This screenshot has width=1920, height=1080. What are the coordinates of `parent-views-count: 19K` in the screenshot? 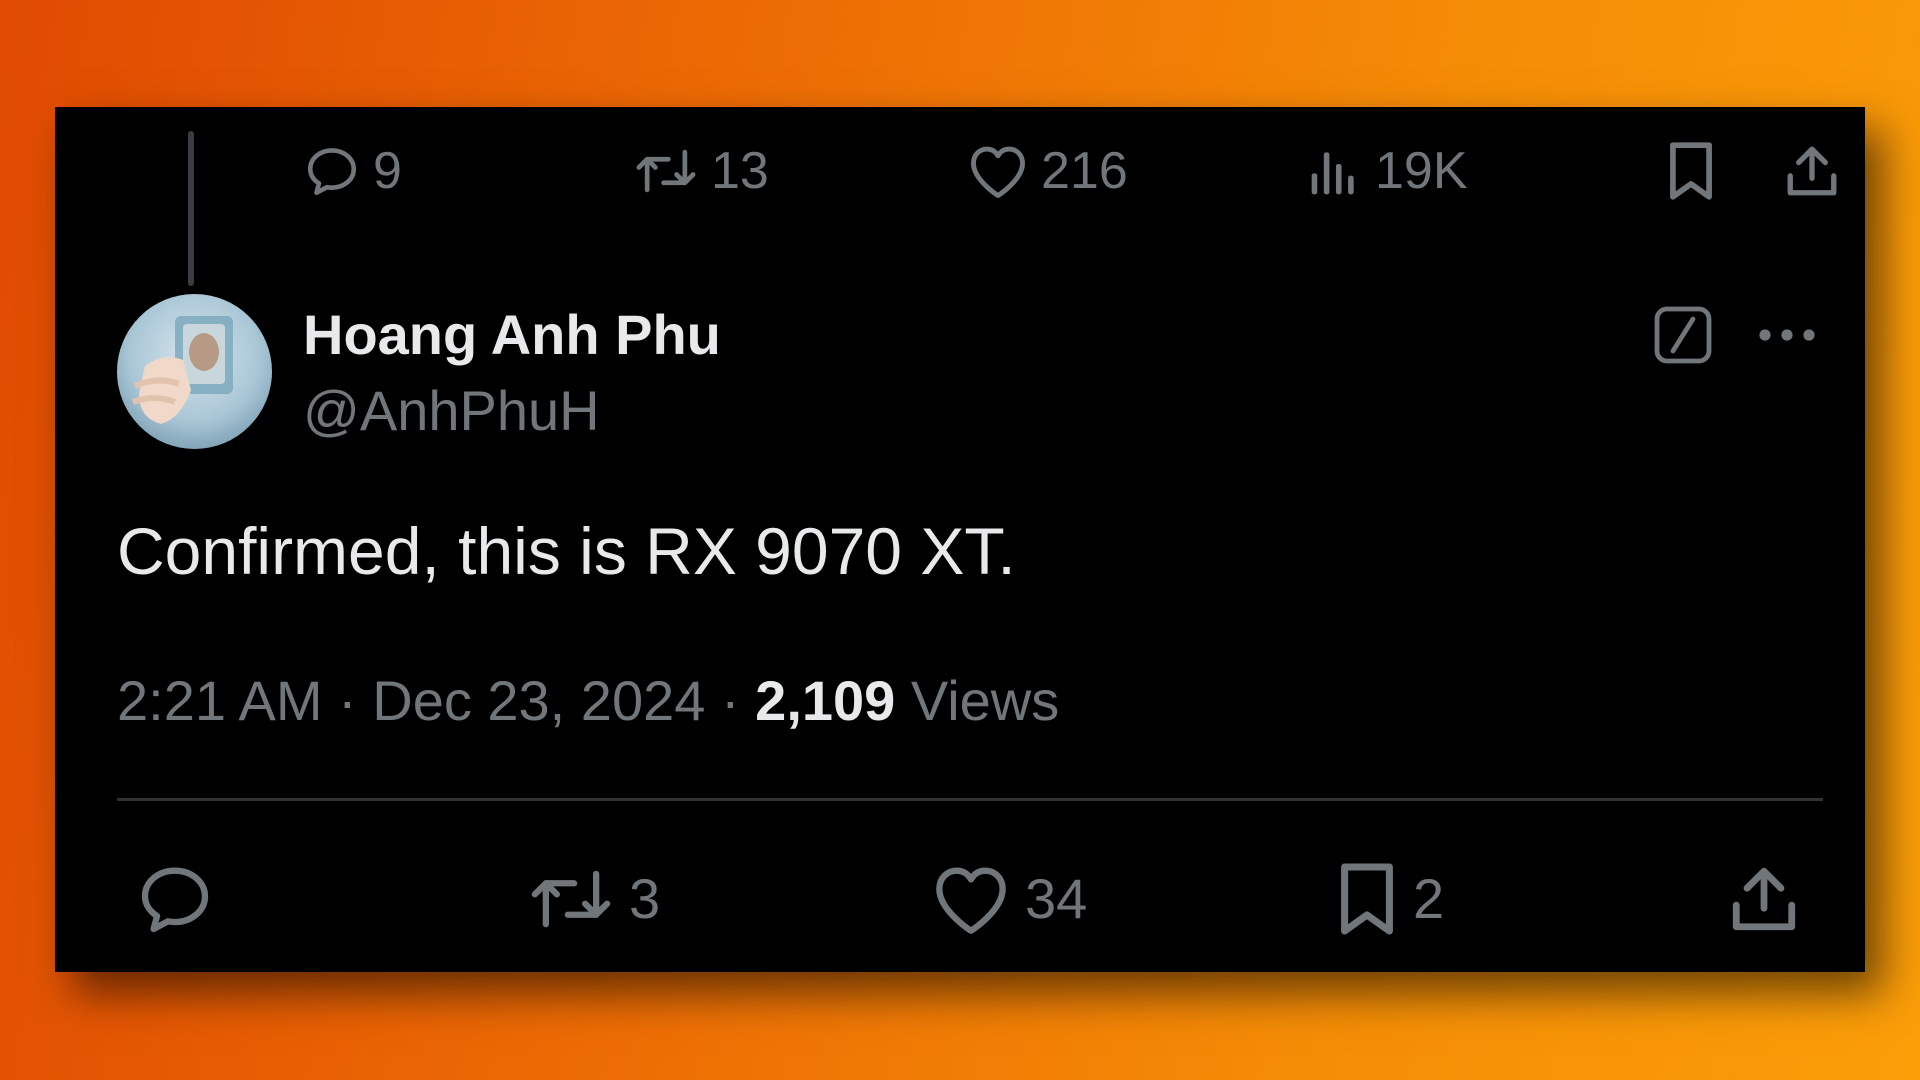 It's located at (1421, 171).